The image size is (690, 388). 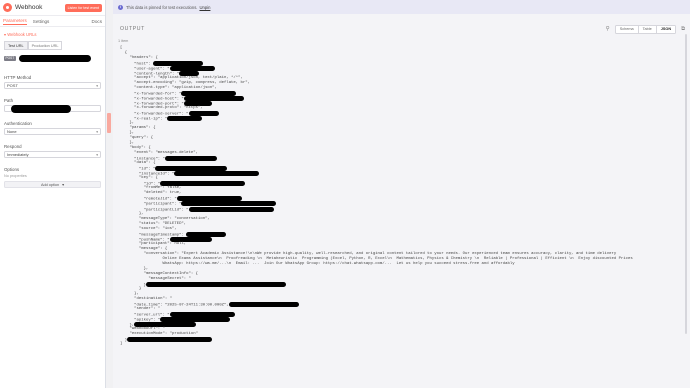 What do you see at coordinates (401, 29) in the screenshot?
I see `output-header: OUTPUT ⚲ Schema Table JSON ⧉` at bounding box center [401, 29].